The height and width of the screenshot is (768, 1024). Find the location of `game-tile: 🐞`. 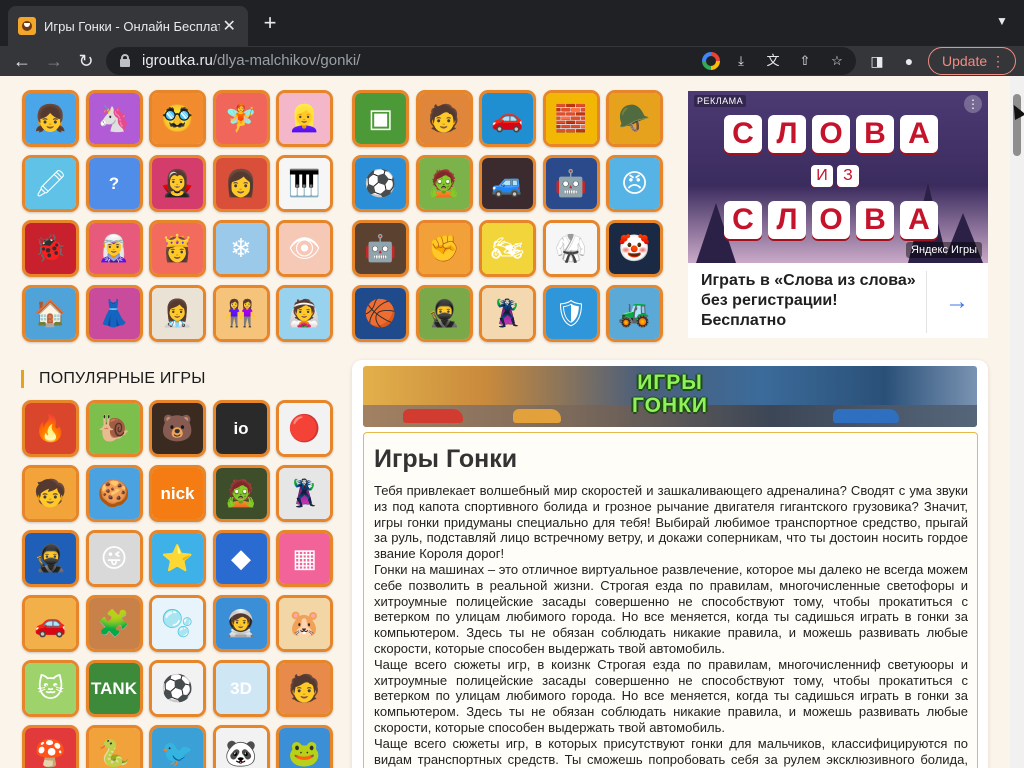

game-tile: 🐞 is located at coordinates (50, 248).